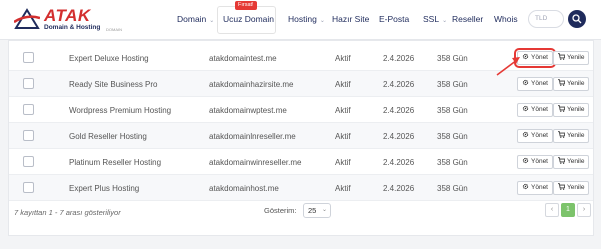 This screenshot has width=601, height=249. Describe the element at coordinates (244, 188) in the screenshot. I see `service-domain: atakdomainhost.me` at that location.